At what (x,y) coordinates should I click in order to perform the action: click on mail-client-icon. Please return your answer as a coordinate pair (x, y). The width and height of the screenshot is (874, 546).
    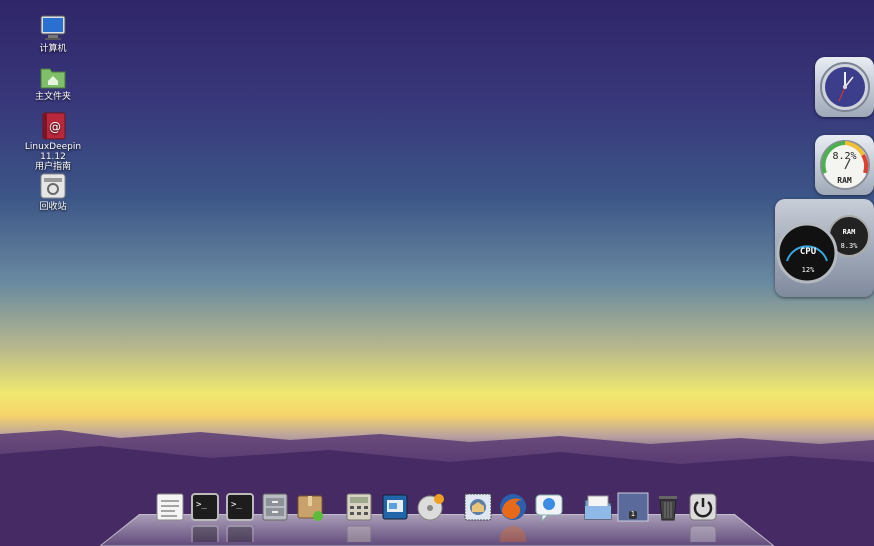
    Looking at the image, I should click on (478, 507).